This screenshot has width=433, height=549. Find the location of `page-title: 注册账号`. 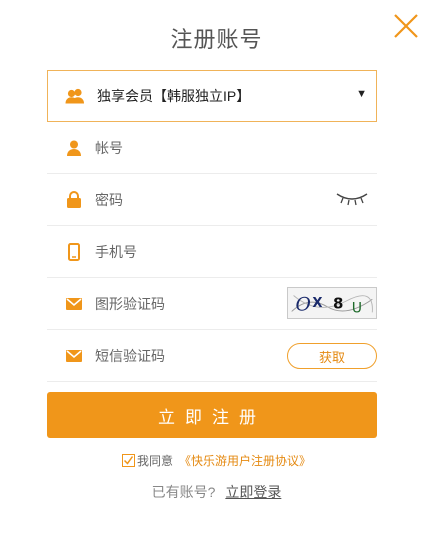

page-title: 注册账号 is located at coordinates (216, 39).